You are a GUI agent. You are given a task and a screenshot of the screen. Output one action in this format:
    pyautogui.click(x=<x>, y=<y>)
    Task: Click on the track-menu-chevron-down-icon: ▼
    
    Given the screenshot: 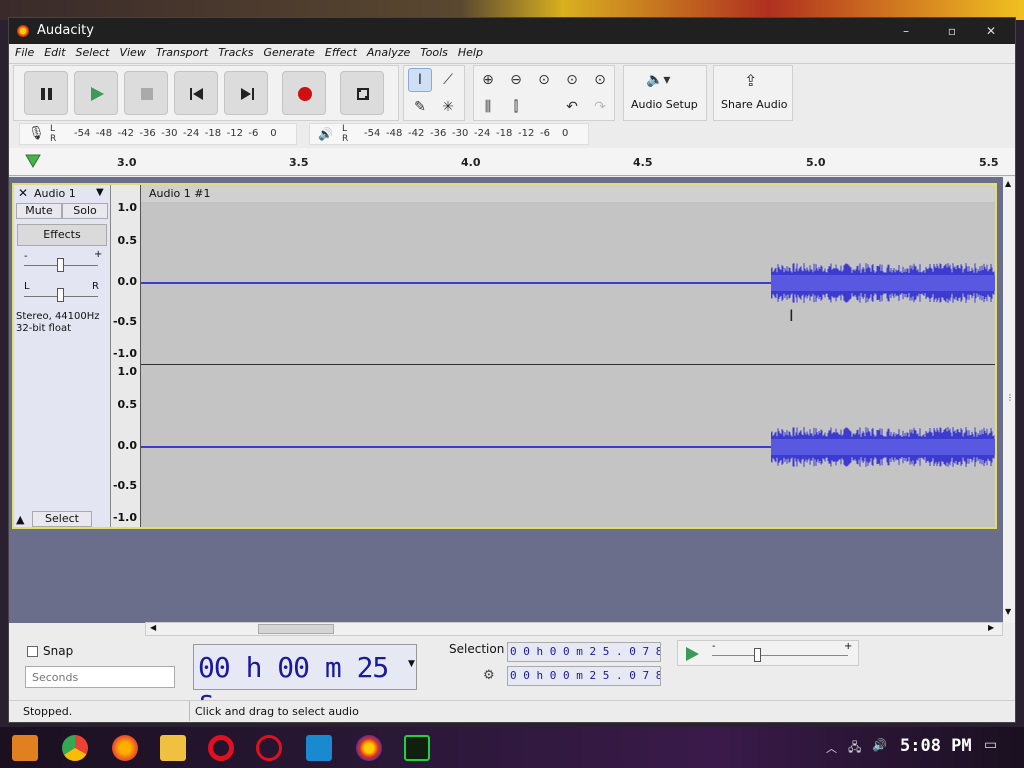 What is the action you would take?
    pyautogui.click(x=100, y=192)
    